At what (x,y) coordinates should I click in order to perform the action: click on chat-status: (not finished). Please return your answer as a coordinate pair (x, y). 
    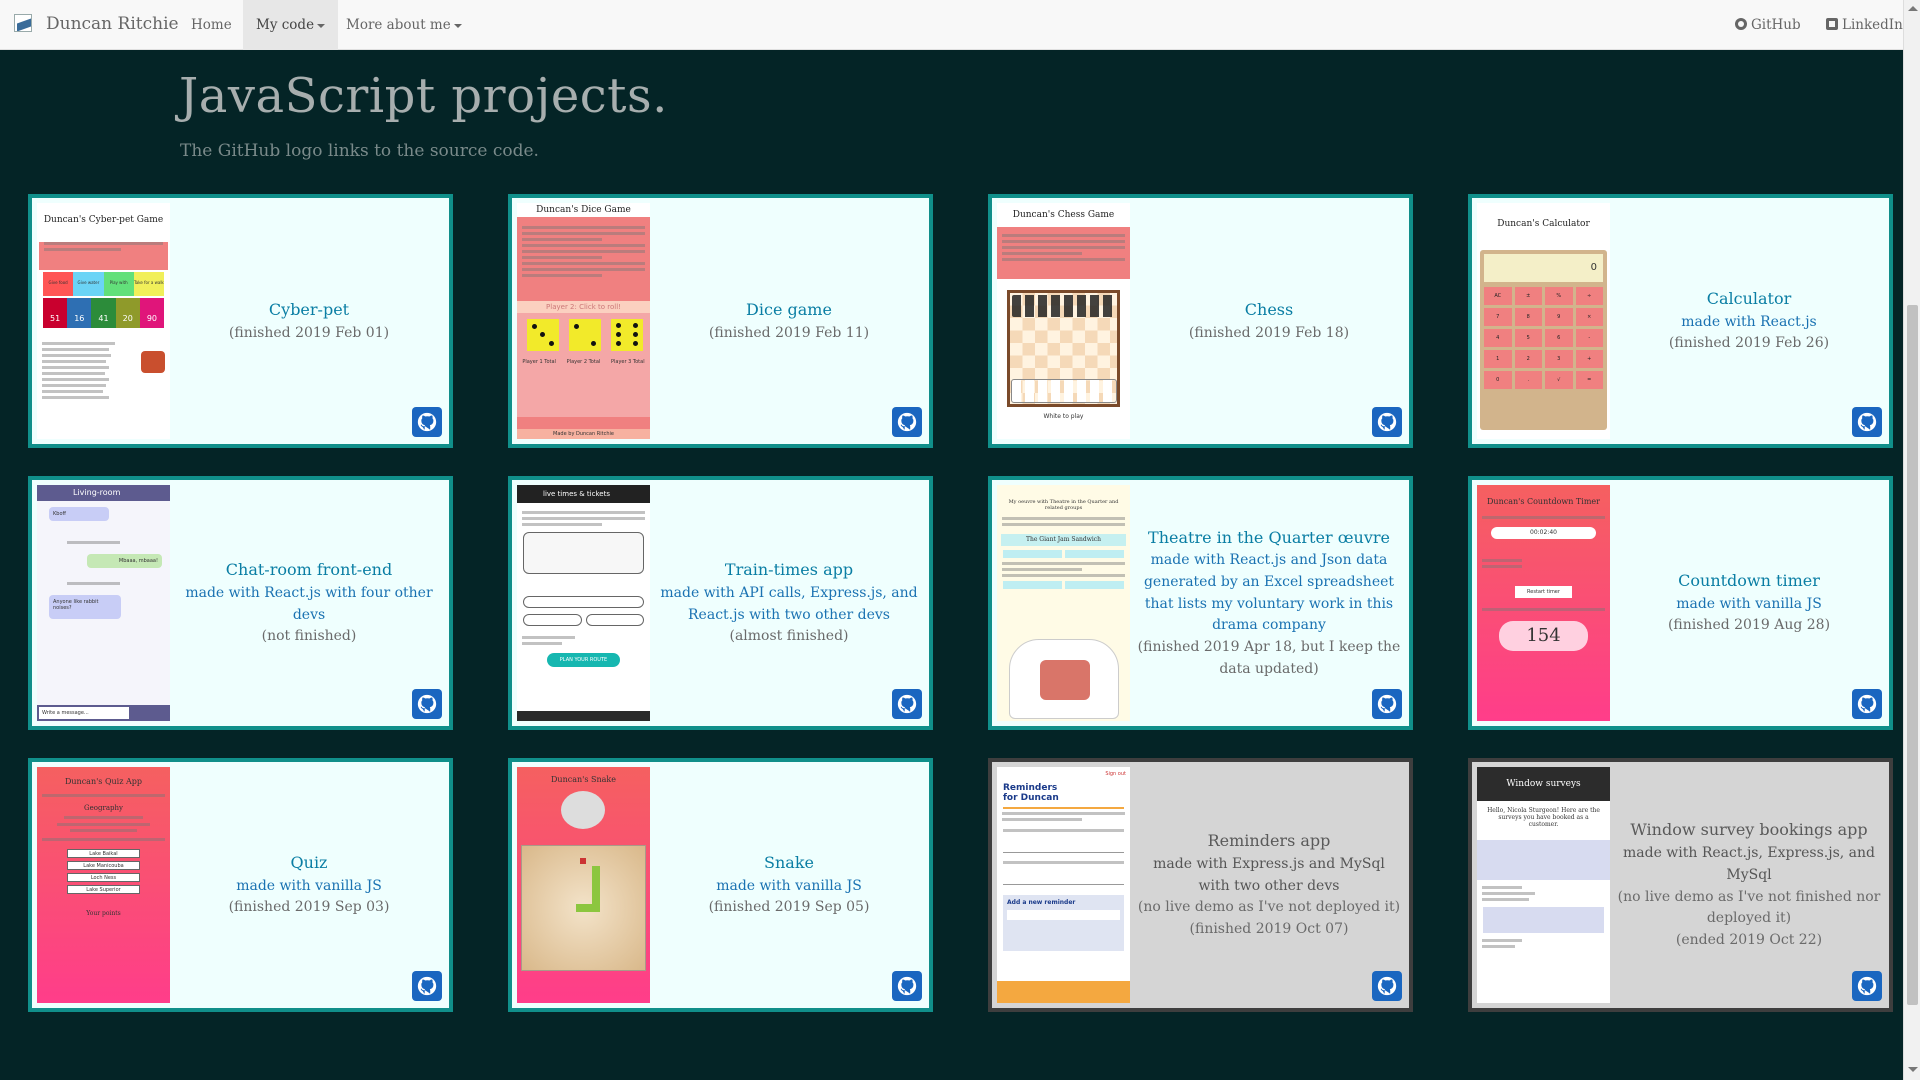
    Looking at the image, I should click on (309, 636).